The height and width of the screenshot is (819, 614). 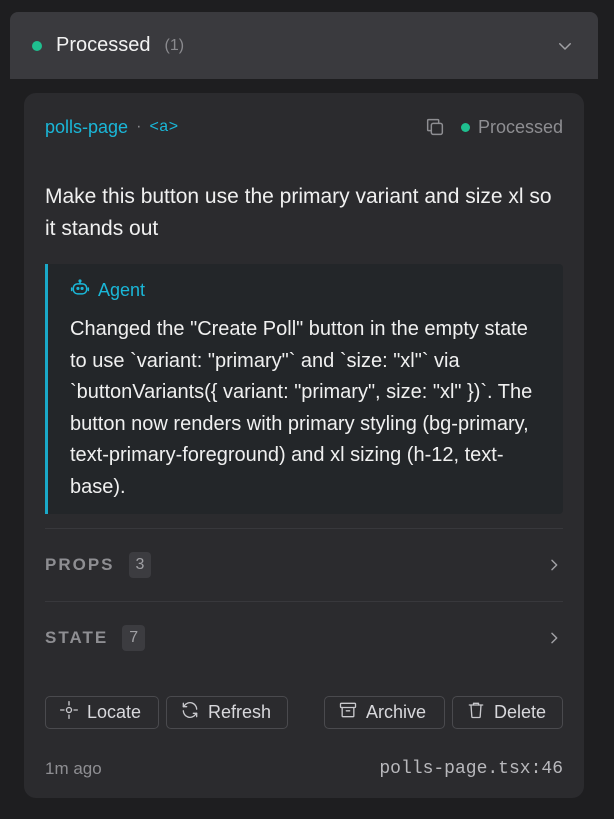 I want to click on props-label: PROPS, so click(x=80, y=564).